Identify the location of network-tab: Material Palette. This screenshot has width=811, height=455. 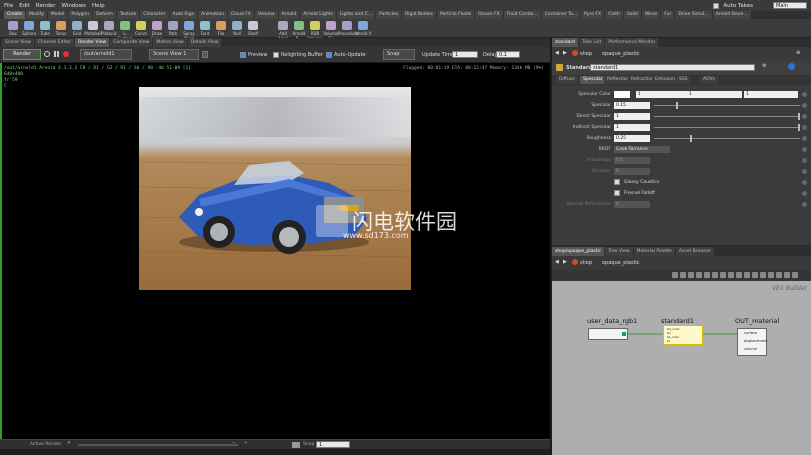
(654, 251).